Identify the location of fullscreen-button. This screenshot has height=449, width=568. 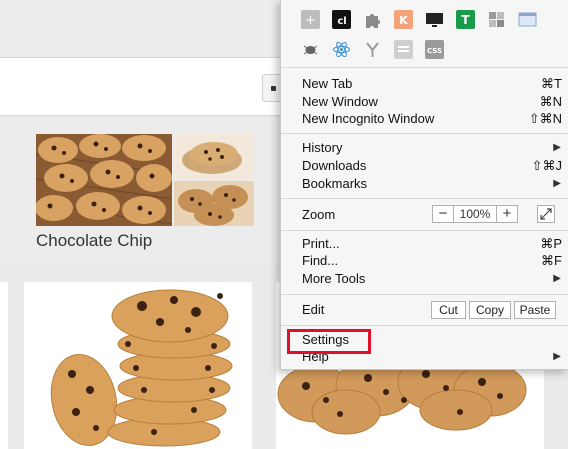
(546, 214).